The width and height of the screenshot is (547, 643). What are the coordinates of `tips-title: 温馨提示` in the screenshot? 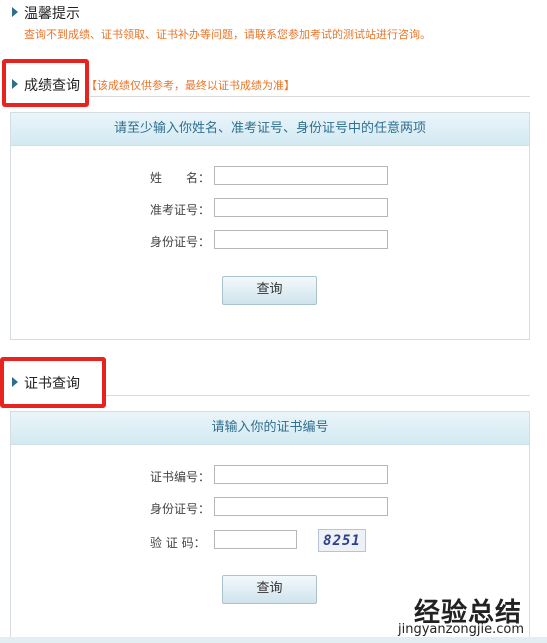 It's located at (52, 14).